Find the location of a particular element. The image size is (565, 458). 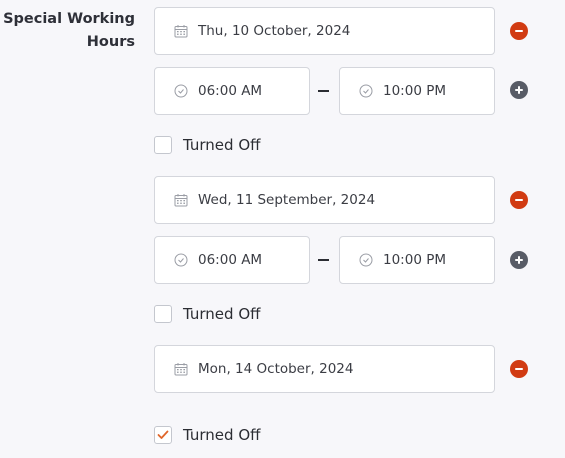

end-time-field-1: 10:00 PM is located at coordinates (417, 91).